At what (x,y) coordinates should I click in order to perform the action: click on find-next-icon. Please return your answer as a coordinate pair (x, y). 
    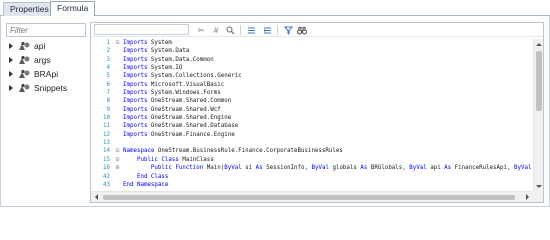
    Looking at the image, I should click on (230, 30).